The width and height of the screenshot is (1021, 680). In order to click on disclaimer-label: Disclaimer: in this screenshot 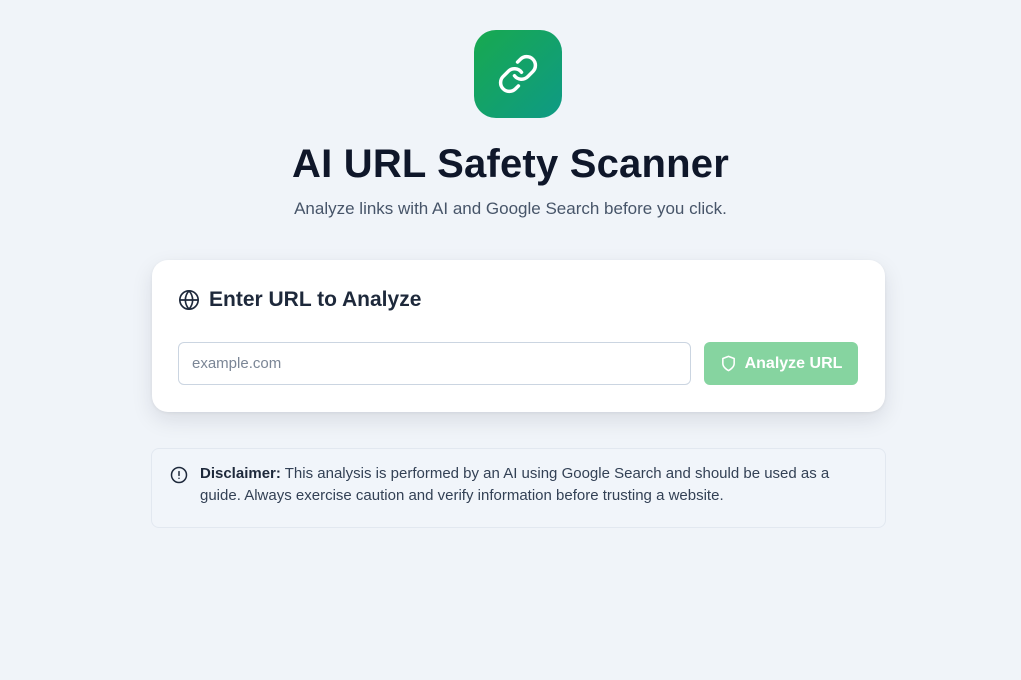, I will do `click(240, 473)`.